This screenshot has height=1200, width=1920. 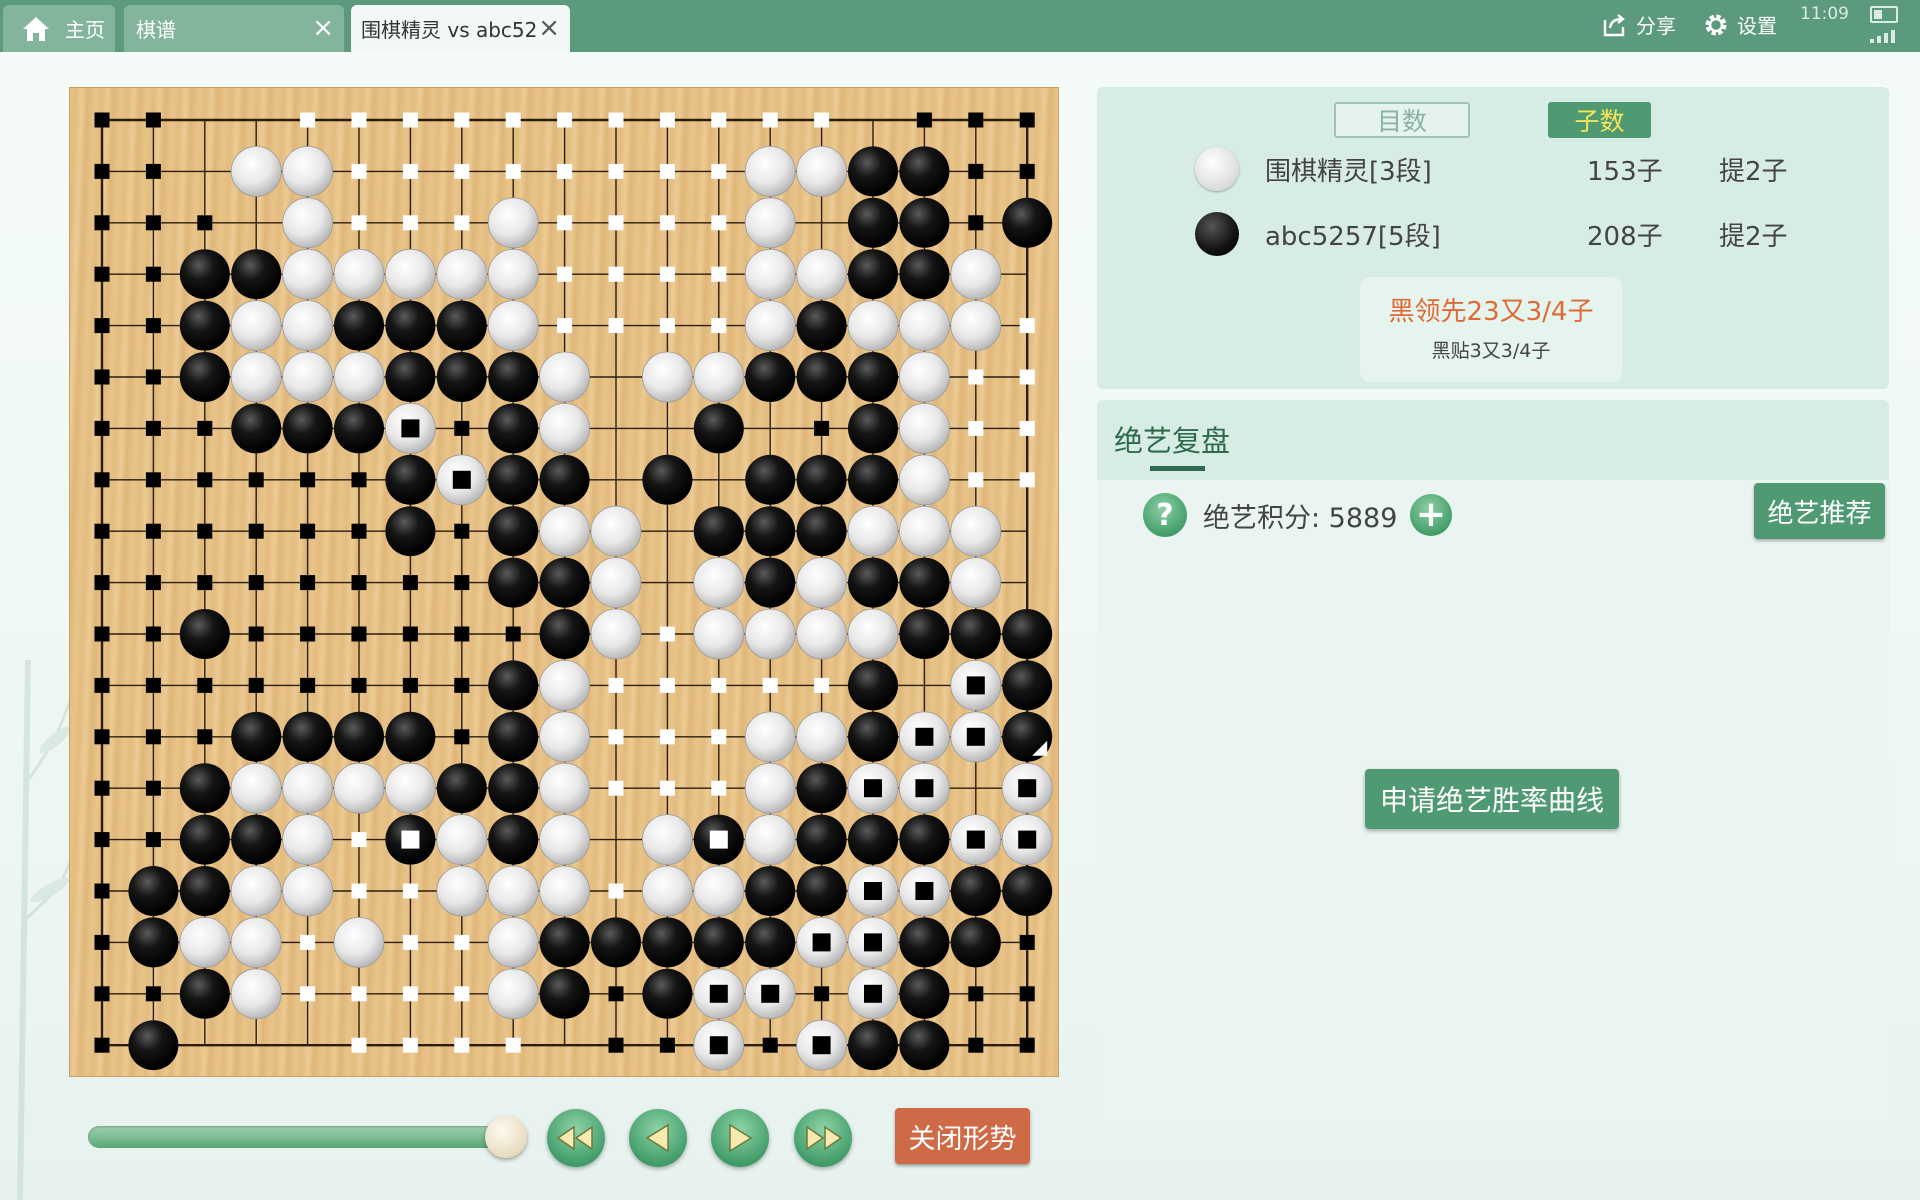 What do you see at coordinates (1300, 518) in the screenshot?
I see `ai-points: 绝艺积分: 5889` at bounding box center [1300, 518].